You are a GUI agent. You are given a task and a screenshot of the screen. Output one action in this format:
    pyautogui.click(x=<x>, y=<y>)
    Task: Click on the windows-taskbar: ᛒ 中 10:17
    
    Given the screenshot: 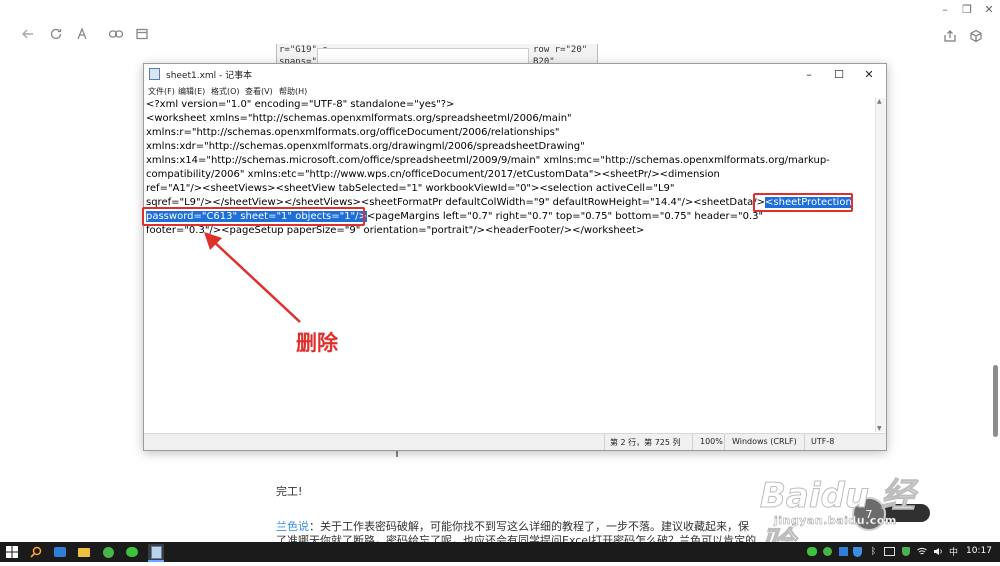 What is the action you would take?
    pyautogui.click(x=500, y=552)
    